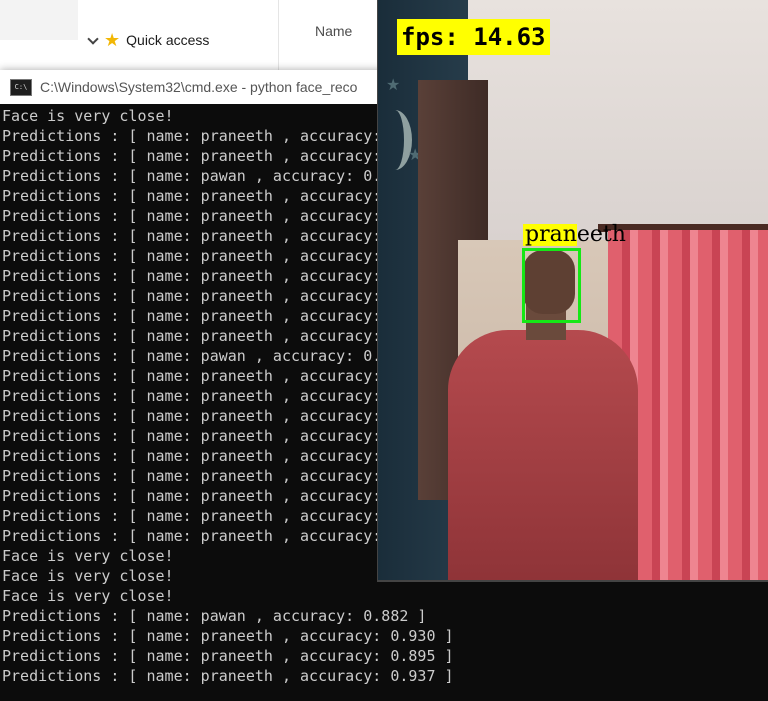 The width and height of the screenshot is (768, 701). I want to click on nav-item-quick-access: ★ Quick access, so click(148, 40).